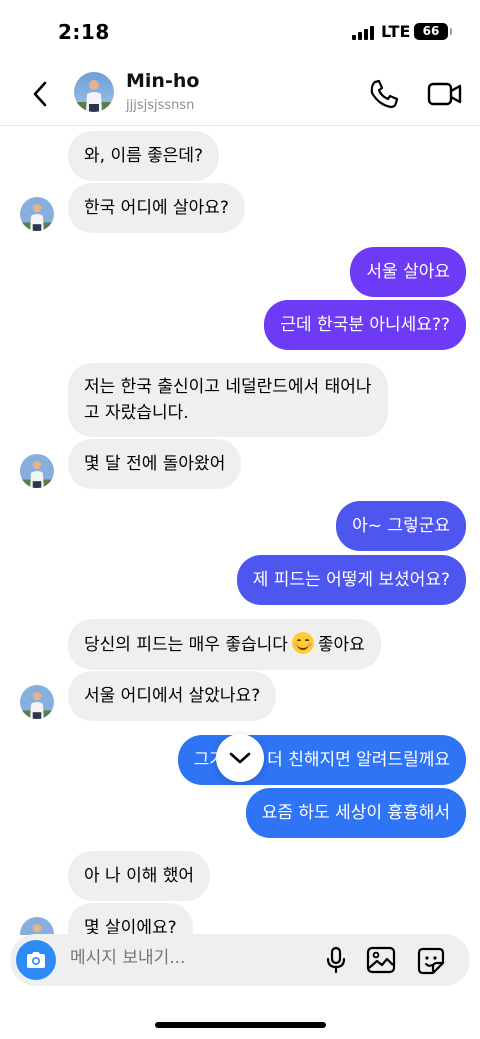 Image resolution: width=480 pixels, height=1039 pixels. I want to click on video-camera-icon, so click(444, 94).